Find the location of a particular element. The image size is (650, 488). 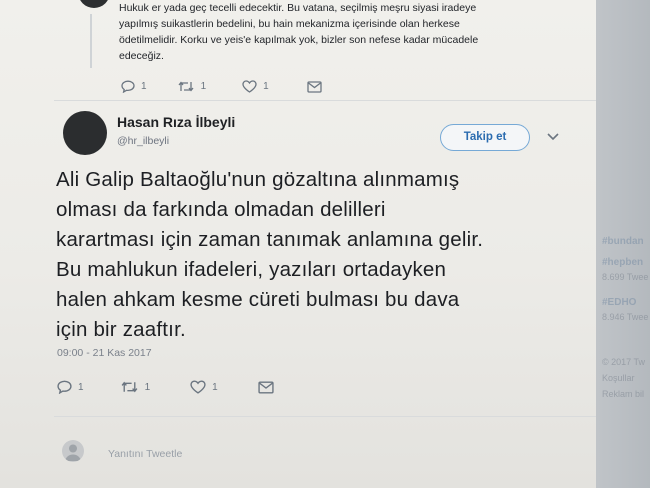

author-name: Hasan Rıza İlbeyli is located at coordinates (176, 122).